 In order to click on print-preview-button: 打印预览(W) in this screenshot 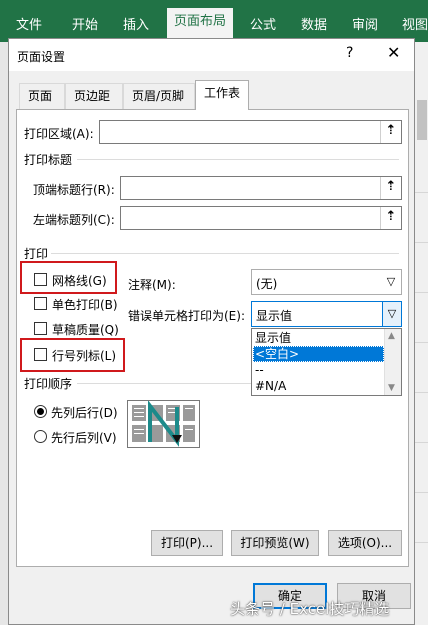, I will do `click(275, 543)`.